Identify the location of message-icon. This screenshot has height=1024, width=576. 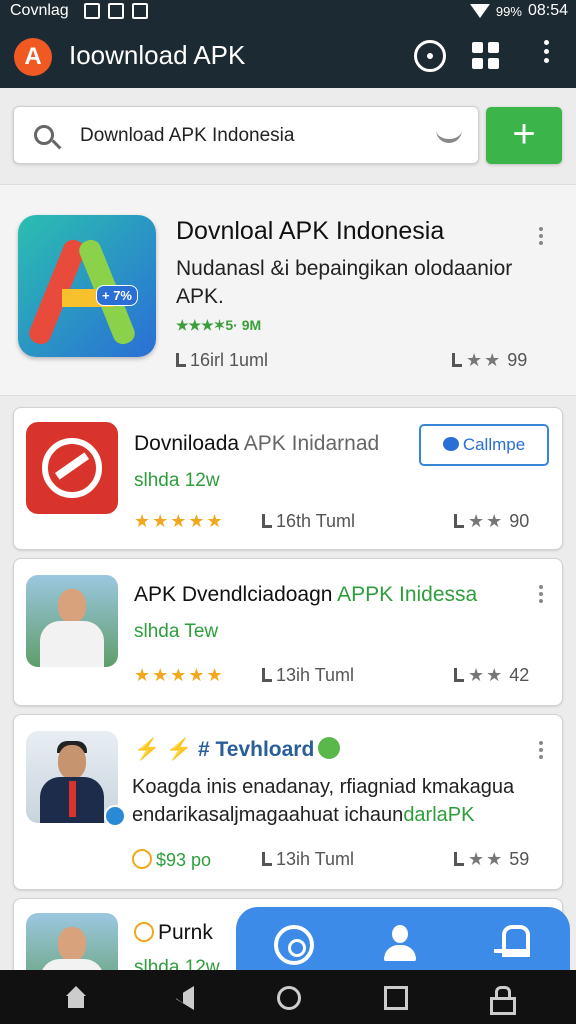
(140, 11).